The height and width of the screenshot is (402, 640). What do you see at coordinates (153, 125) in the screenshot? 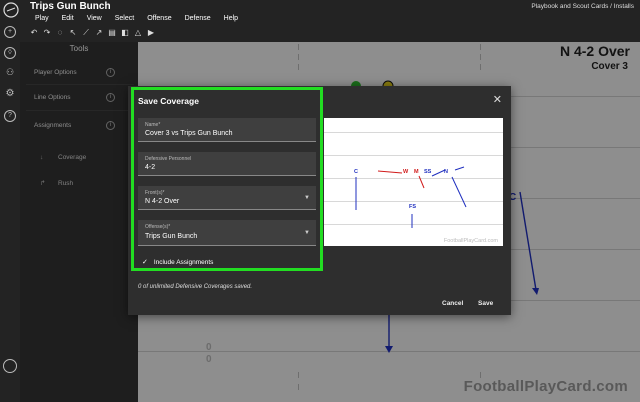
I see `name-label: Name*` at bounding box center [153, 125].